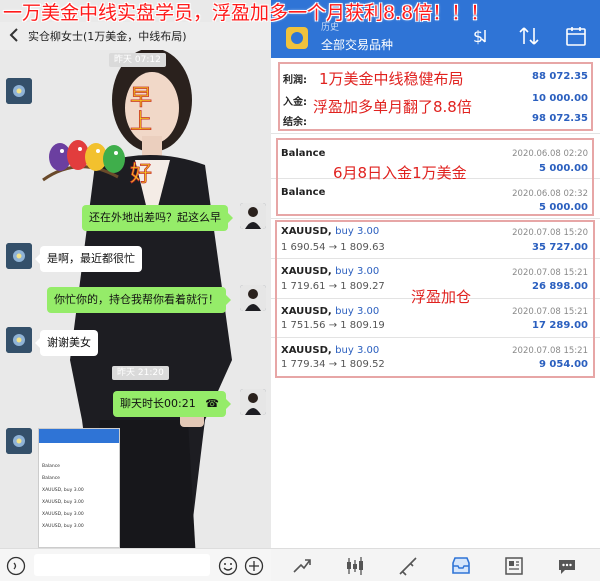 Image resolution: width=600 pixels, height=581 pixels. Describe the element at coordinates (141, 174) in the screenshot. I see `svg-text: 好` at that location.